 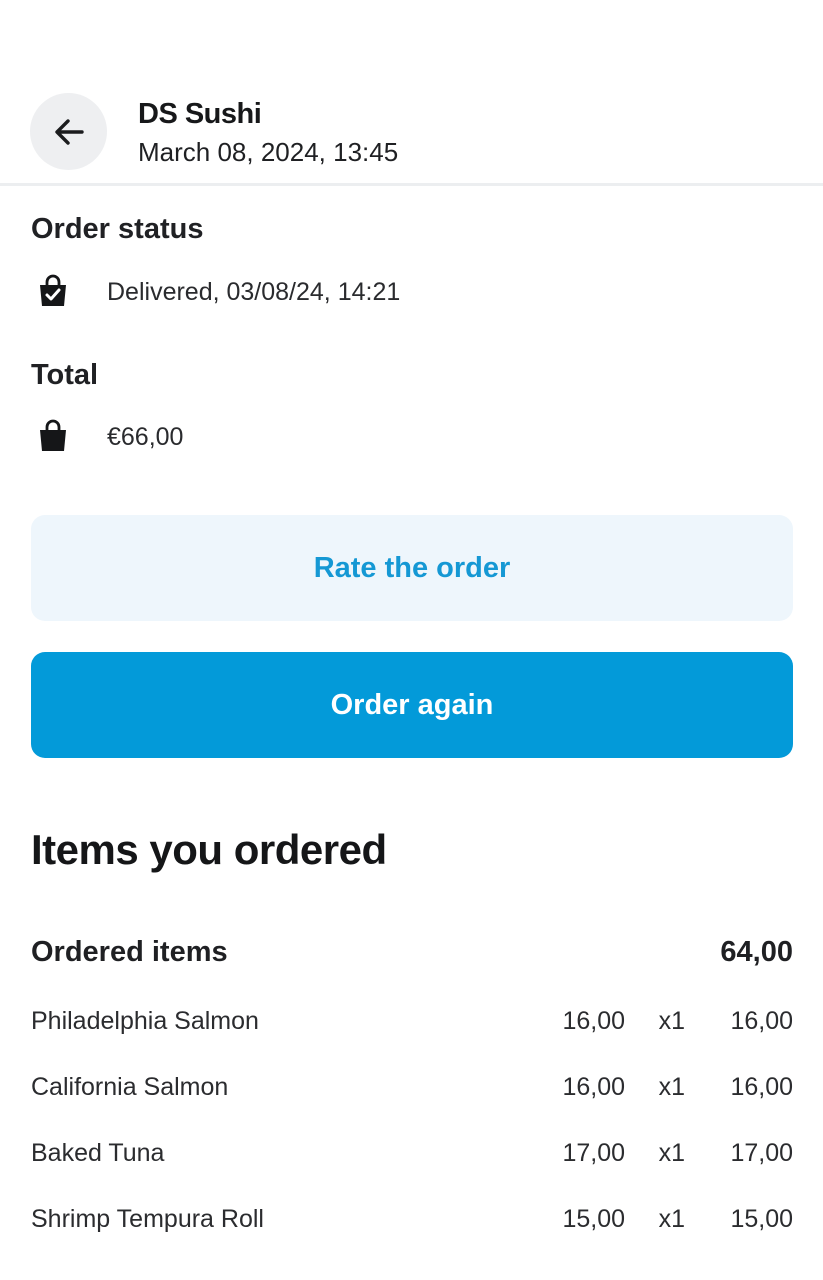 What do you see at coordinates (145, 1021) in the screenshot?
I see `item-name: Philadelphia Salmon` at bounding box center [145, 1021].